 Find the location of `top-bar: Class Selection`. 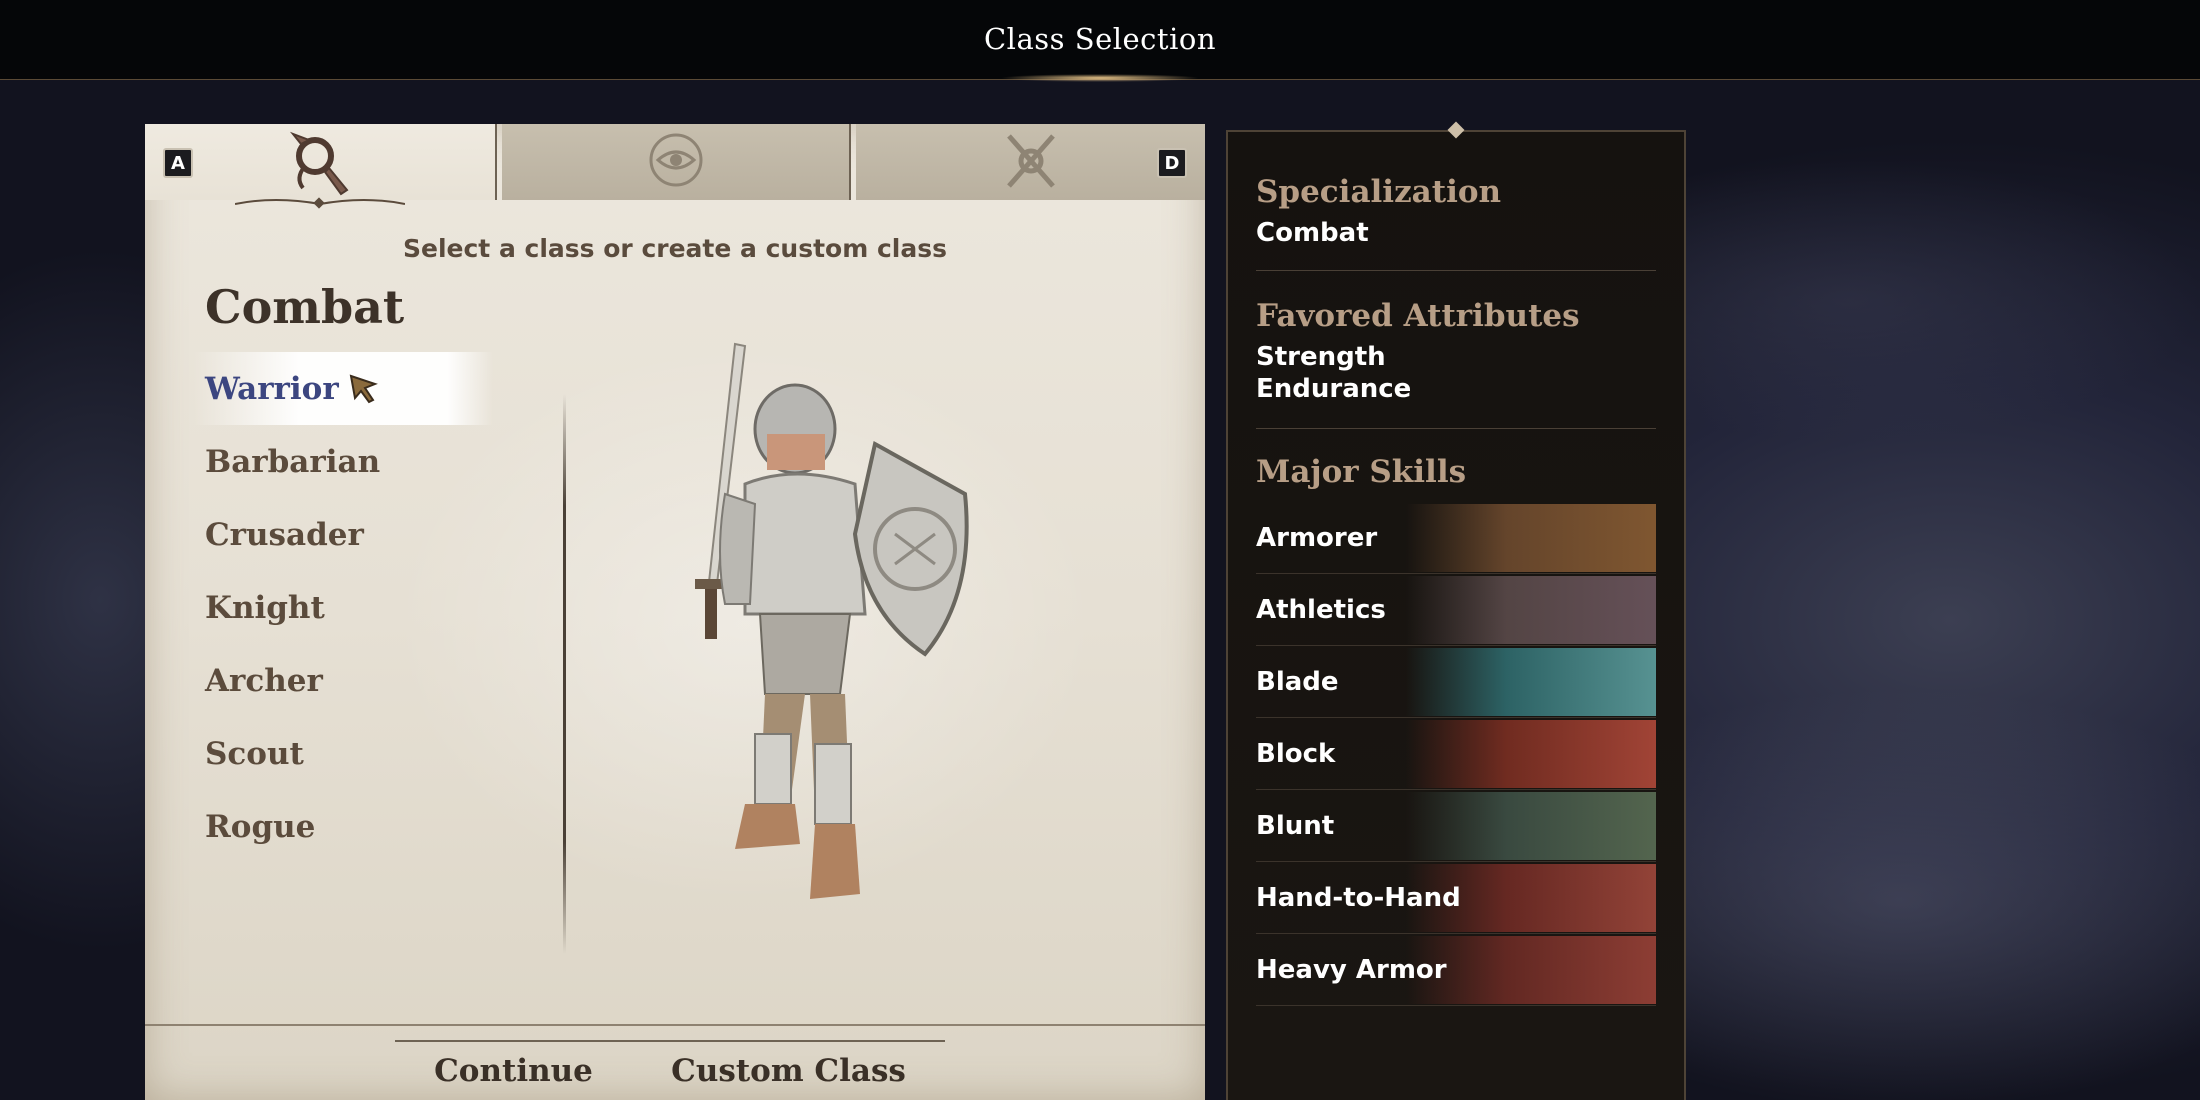

top-bar: Class Selection is located at coordinates (1100, 41).